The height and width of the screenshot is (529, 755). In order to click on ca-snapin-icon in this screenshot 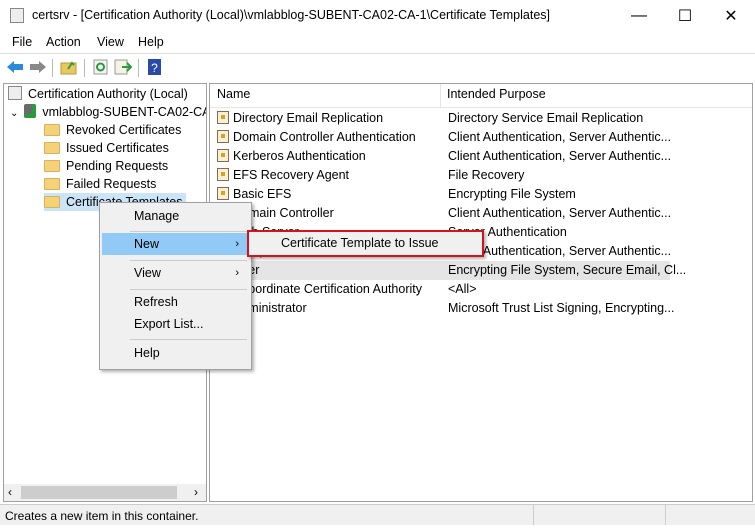, I will do `click(15, 93)`.